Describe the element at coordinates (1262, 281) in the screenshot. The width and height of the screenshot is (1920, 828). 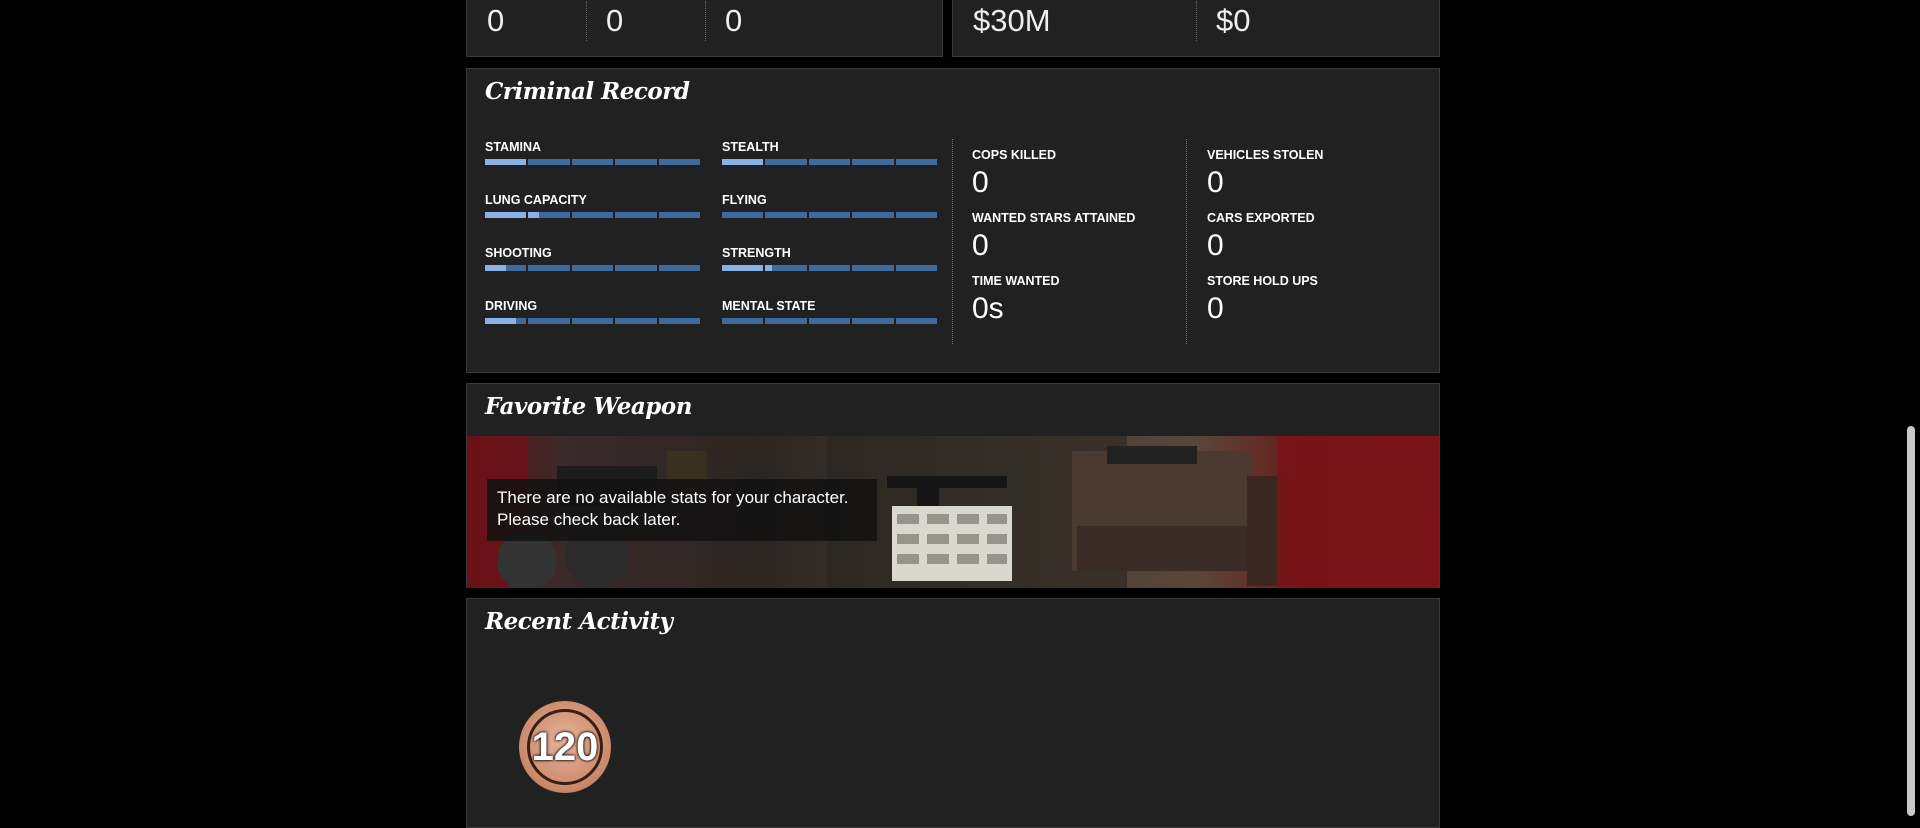
I see `stat-label: STORE HOLD UPS` at that location.